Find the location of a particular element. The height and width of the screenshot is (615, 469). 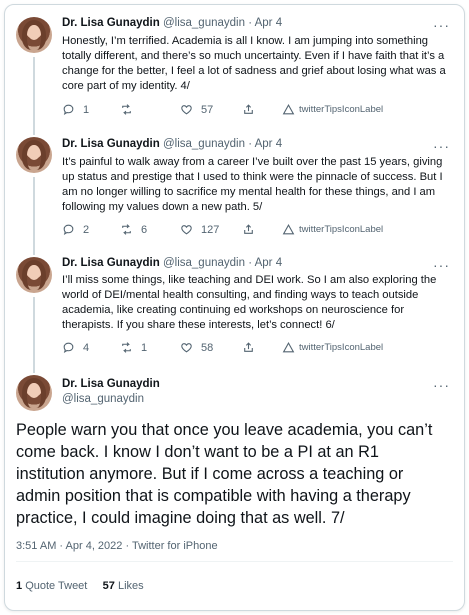

quote-tweets-link: 1 Quote Tweet is located at coordinates (51, 586).